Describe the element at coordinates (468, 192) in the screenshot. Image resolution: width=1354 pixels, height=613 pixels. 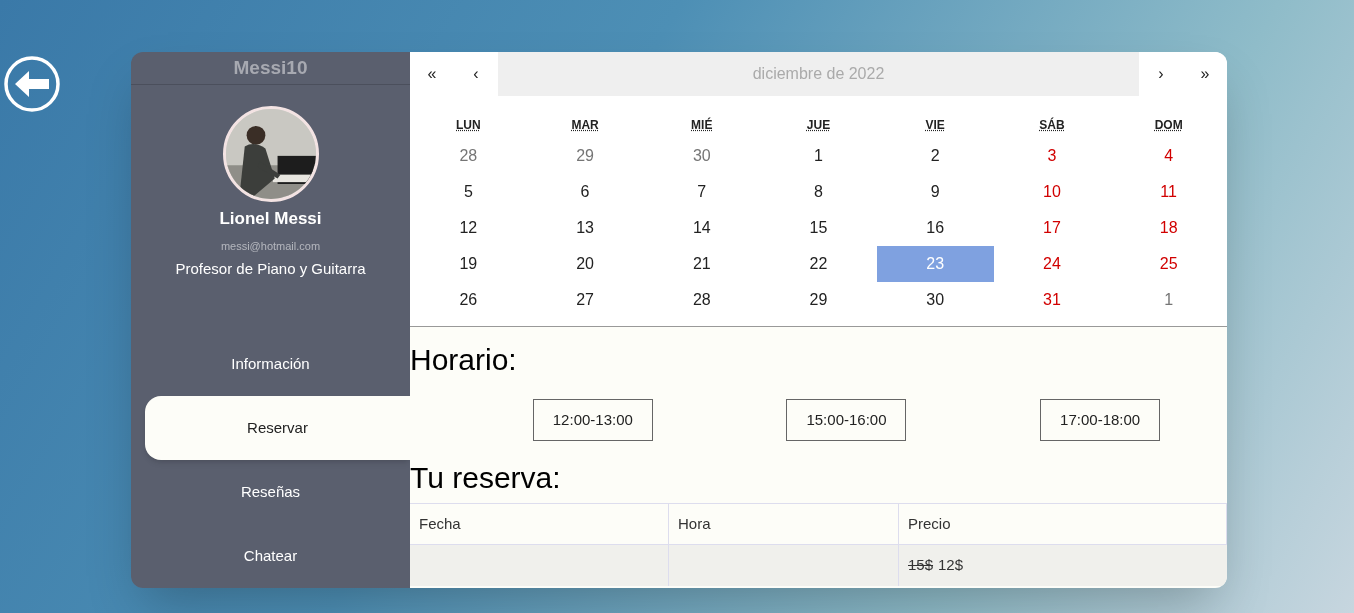
I see `calendar-day: 5` at that location.